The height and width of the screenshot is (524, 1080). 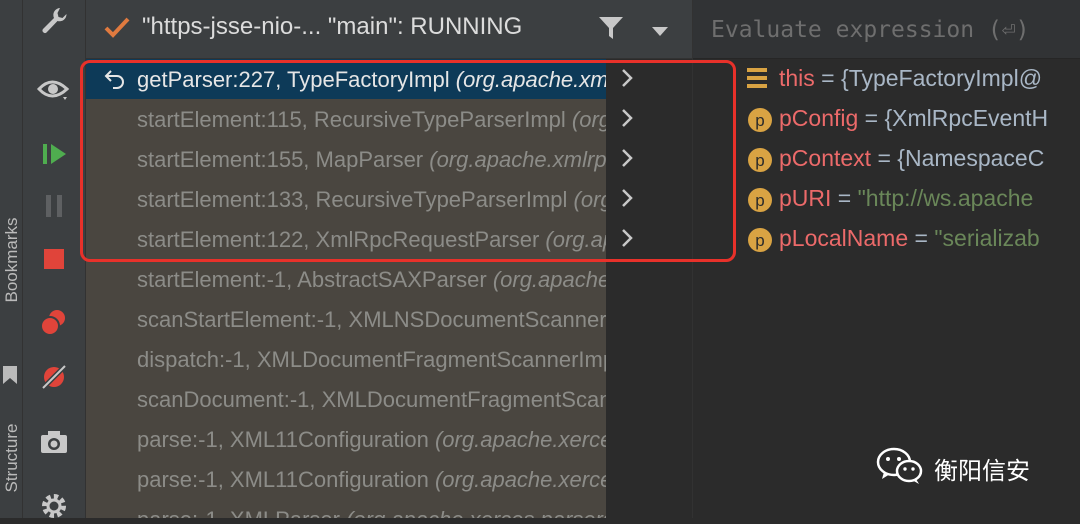 I want to click on variable-label: pLocalName = "serializab, so click(x=909, y=238).